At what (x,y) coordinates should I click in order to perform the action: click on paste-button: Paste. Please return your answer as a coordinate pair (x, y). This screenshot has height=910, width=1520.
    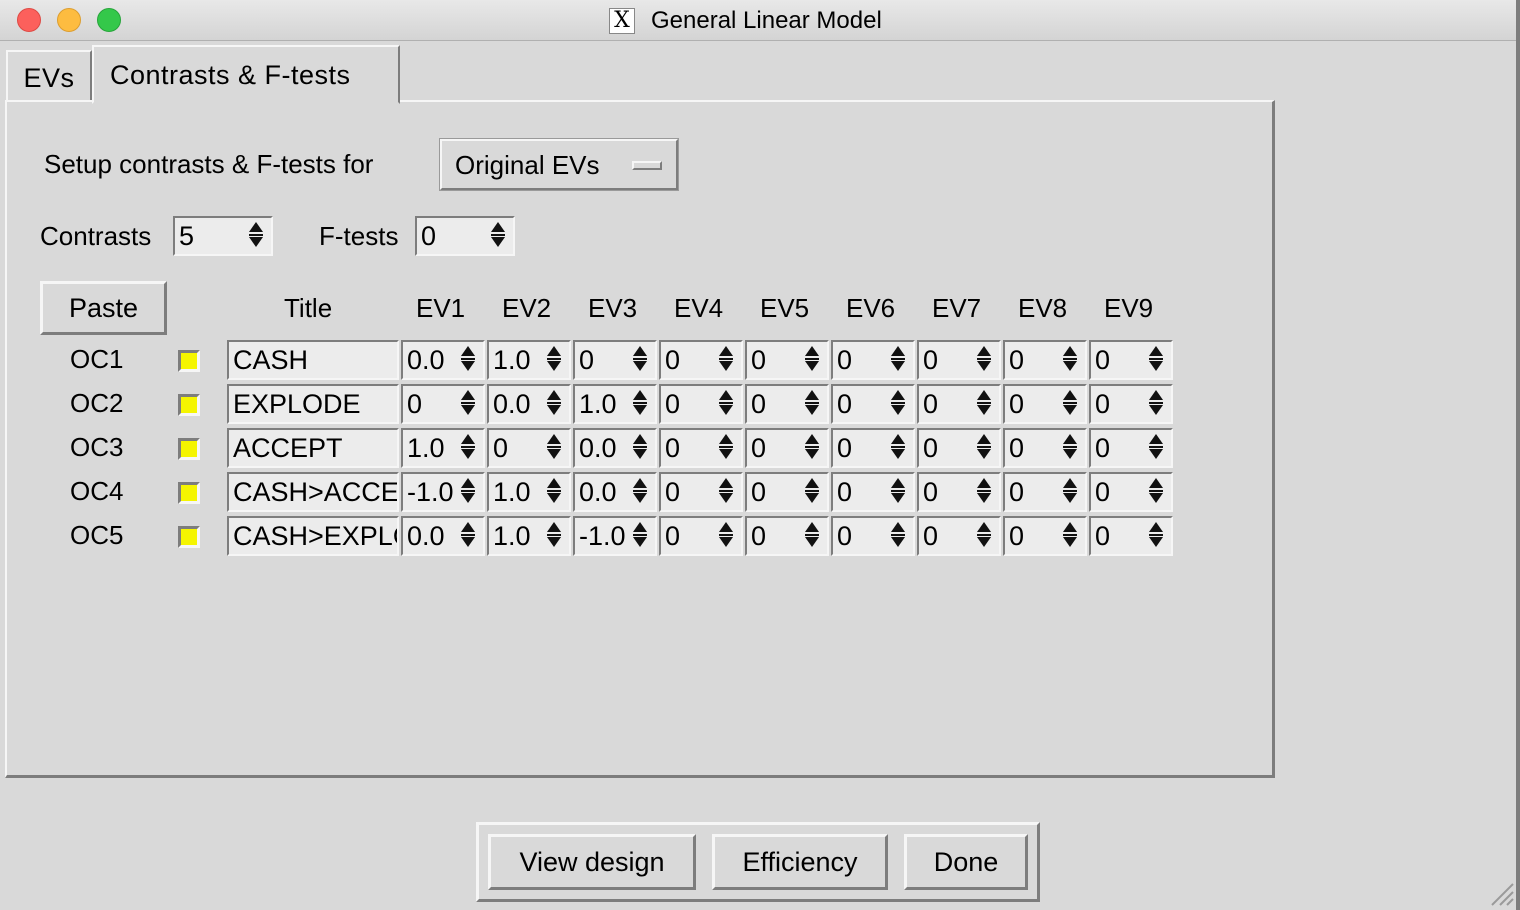
    Looking at the image, I should click on (103, 308).